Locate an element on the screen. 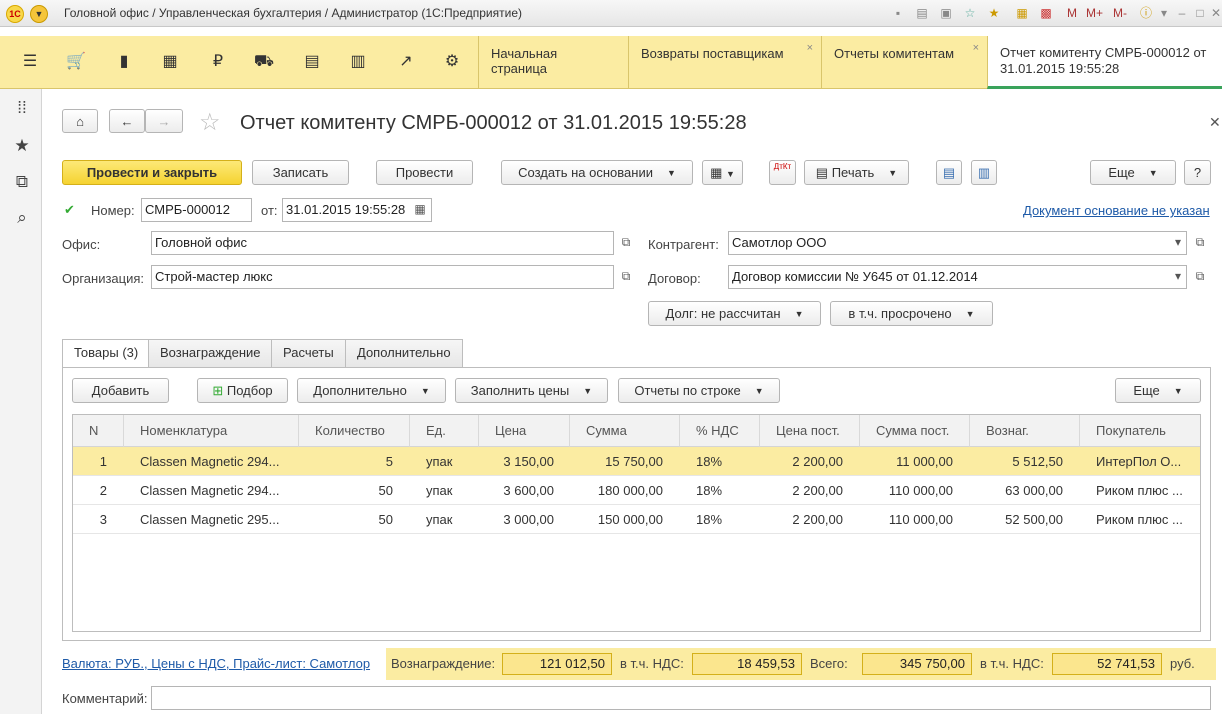 The width and height of the screenshot is (1222, 714). trend-icon: ↗ is located at coordinates (406, 62).